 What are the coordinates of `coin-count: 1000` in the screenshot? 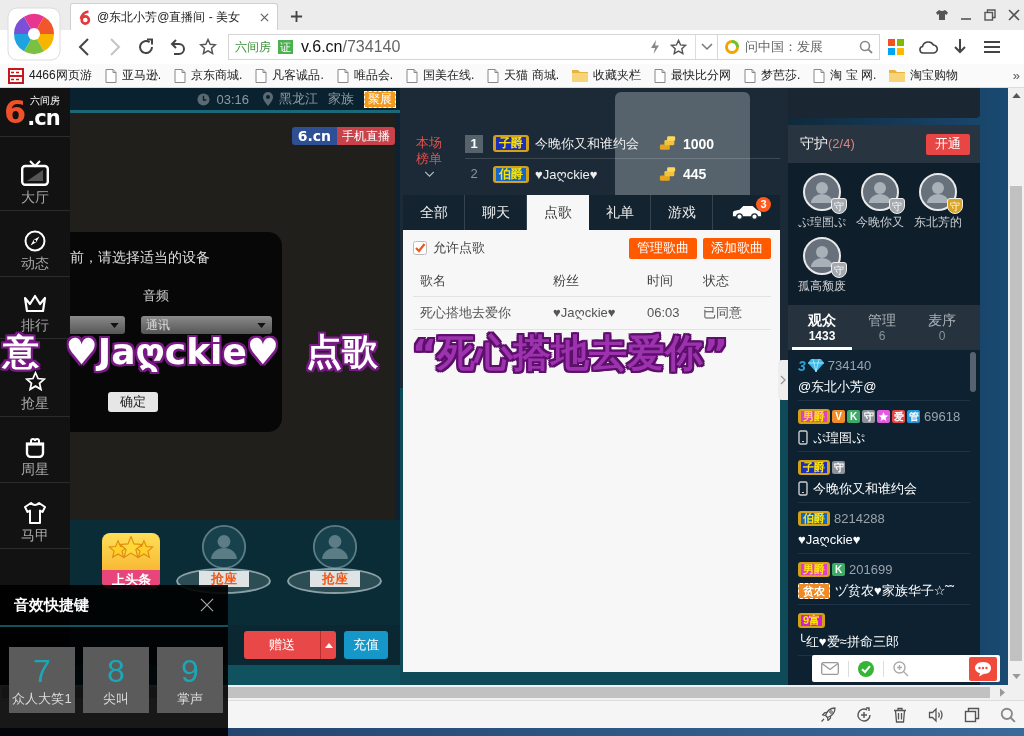 It's located at (699, 143).